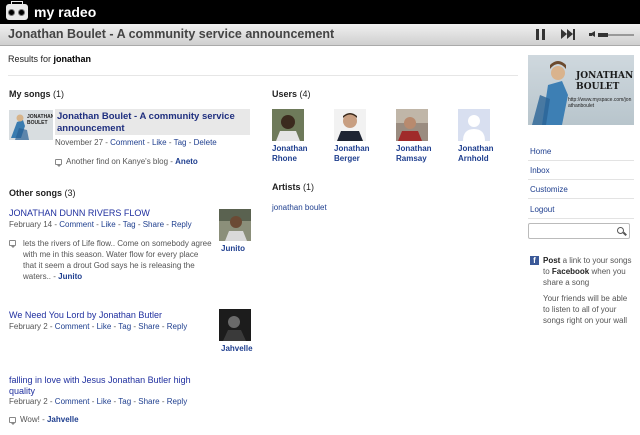  Describe the element at coordinates (299, 207) in the screenshot. I see `artist-link: jonathan boulet` at that location.